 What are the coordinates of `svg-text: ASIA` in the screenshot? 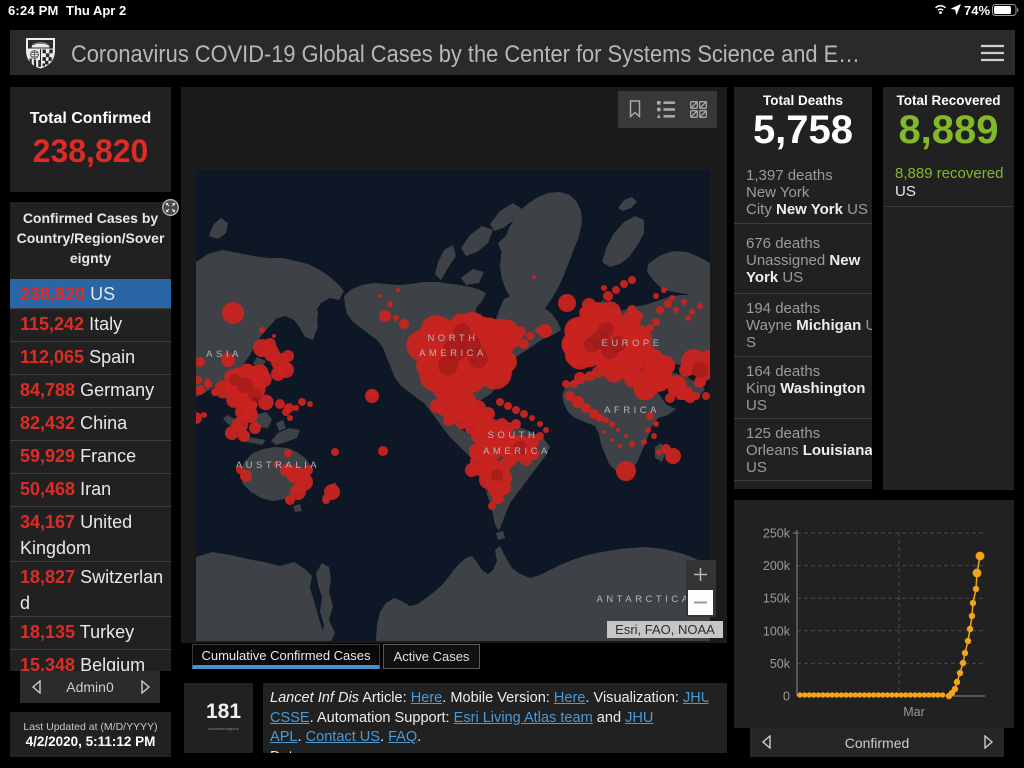 It's located at (224, 354).